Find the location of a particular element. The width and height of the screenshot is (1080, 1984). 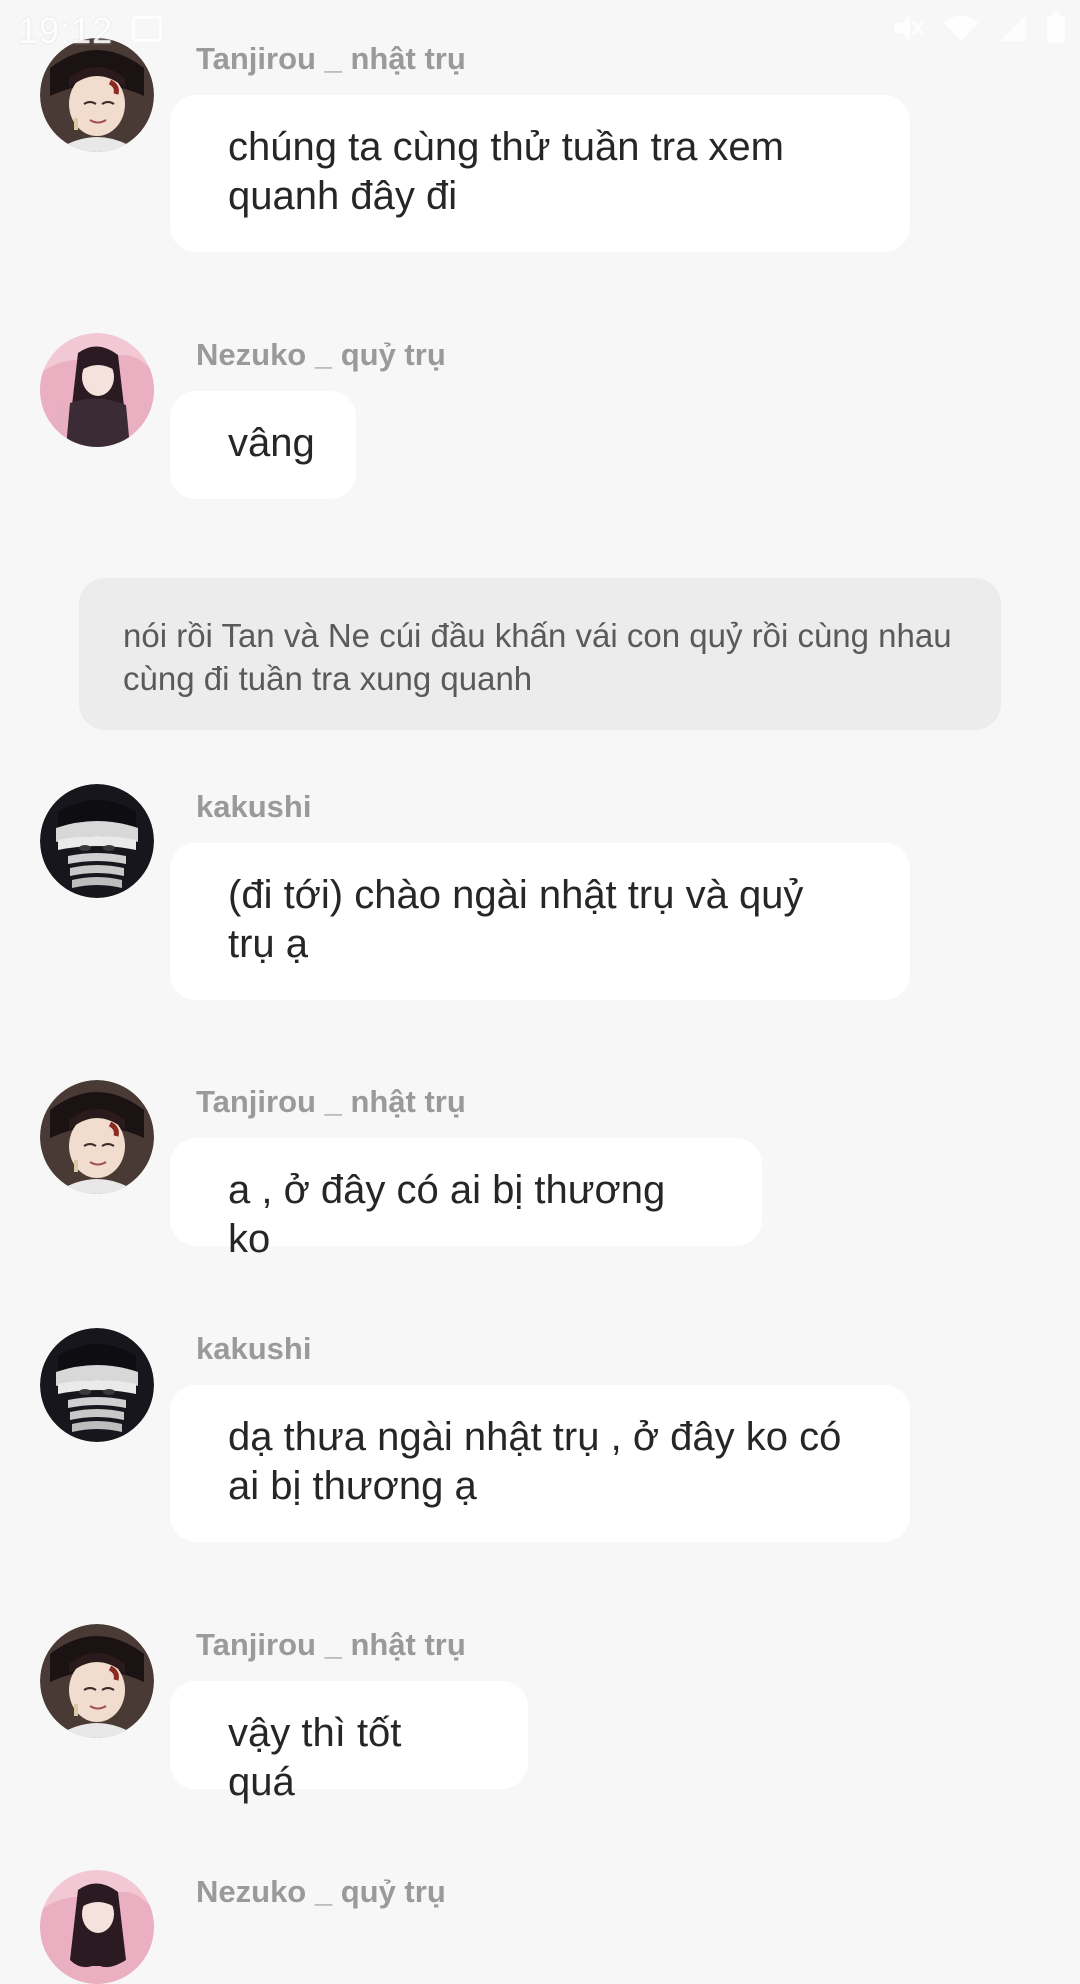

wifi-icon is located at coordinates (961, 28).